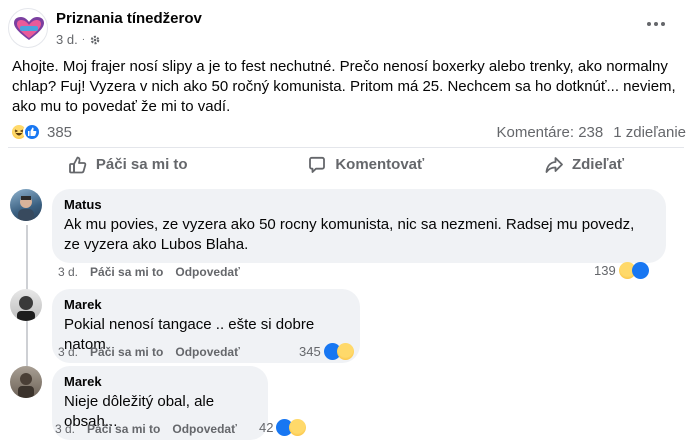  I want to click on share-button-label: Zdieľať, so click(598, 164).